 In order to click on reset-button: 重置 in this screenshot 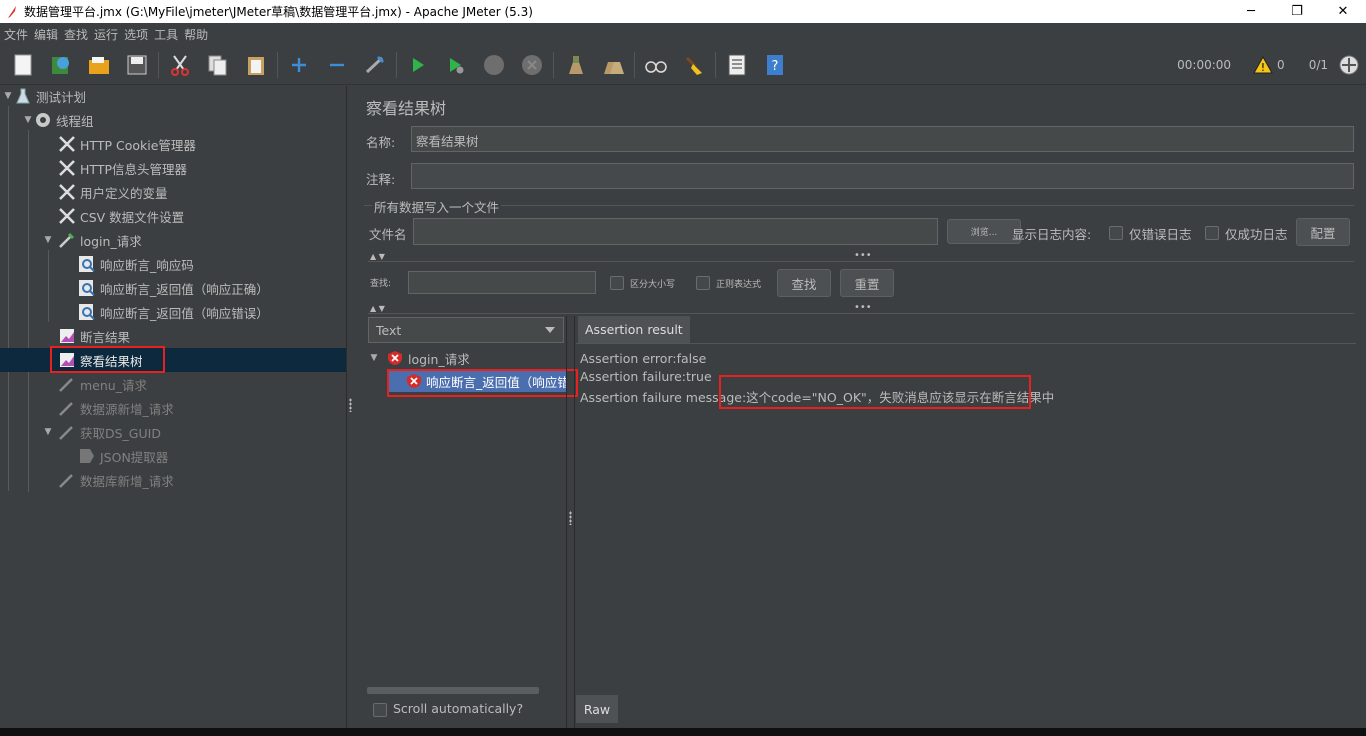, I will do `click(867, 283)`.